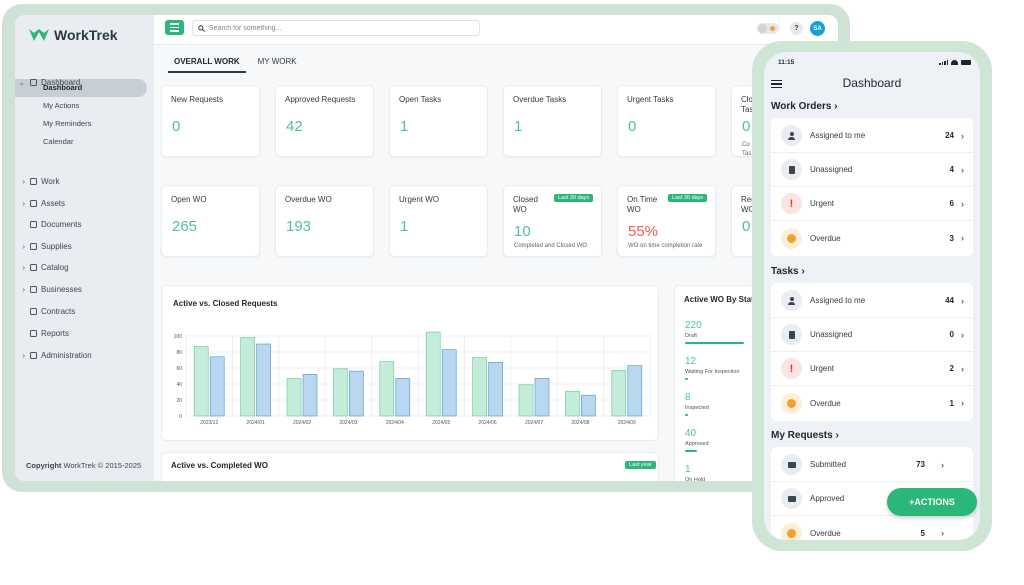 This screenshot has height=585, width=1024. What do you see at coordinates (872, 465) in the screenshot?
I see `list-item: Submitted 73 ›` at bounding box center [872, 465].